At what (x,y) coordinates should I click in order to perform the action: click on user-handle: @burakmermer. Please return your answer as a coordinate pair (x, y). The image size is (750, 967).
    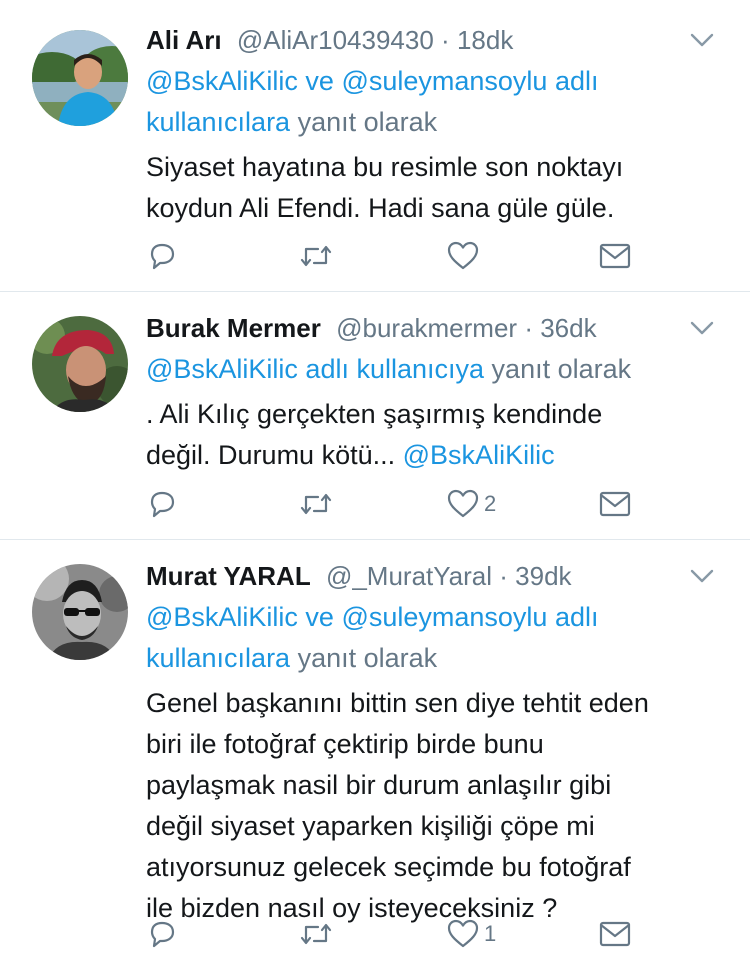
    Looking at the image, I should click on (426, 328).